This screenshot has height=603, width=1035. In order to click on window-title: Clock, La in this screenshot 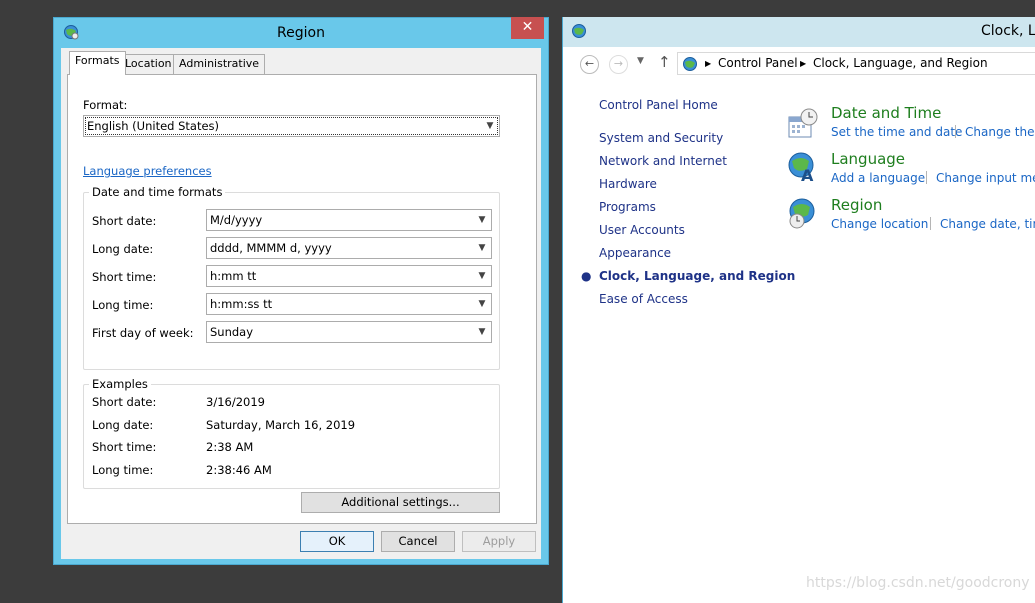, I will do `click(1008, 31)`.